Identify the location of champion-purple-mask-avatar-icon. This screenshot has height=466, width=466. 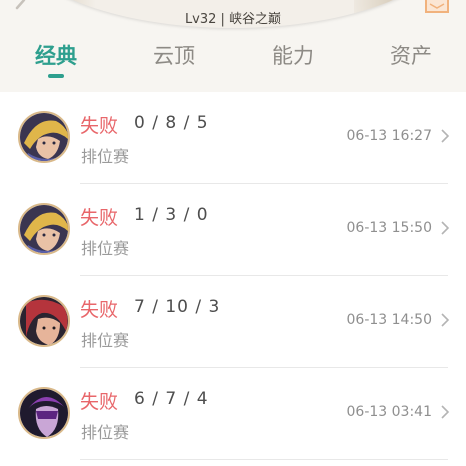
(44, 413).